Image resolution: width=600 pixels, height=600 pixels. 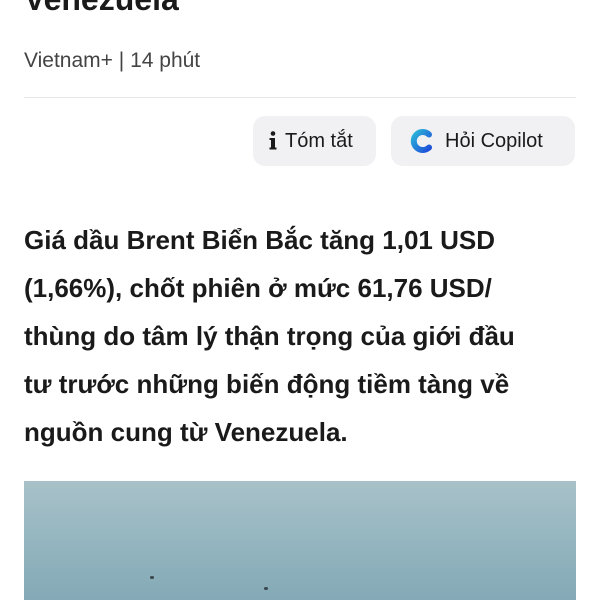 I want to click on article-title: Venezuela, so click(x=101, y=9).